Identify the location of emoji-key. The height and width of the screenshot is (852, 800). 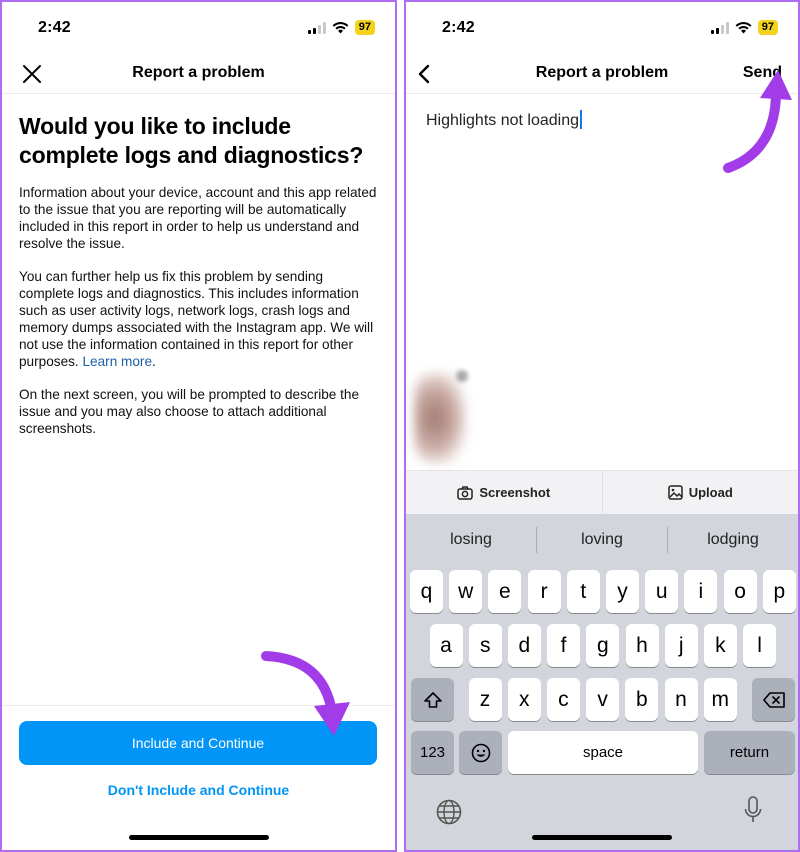
(480, 752).